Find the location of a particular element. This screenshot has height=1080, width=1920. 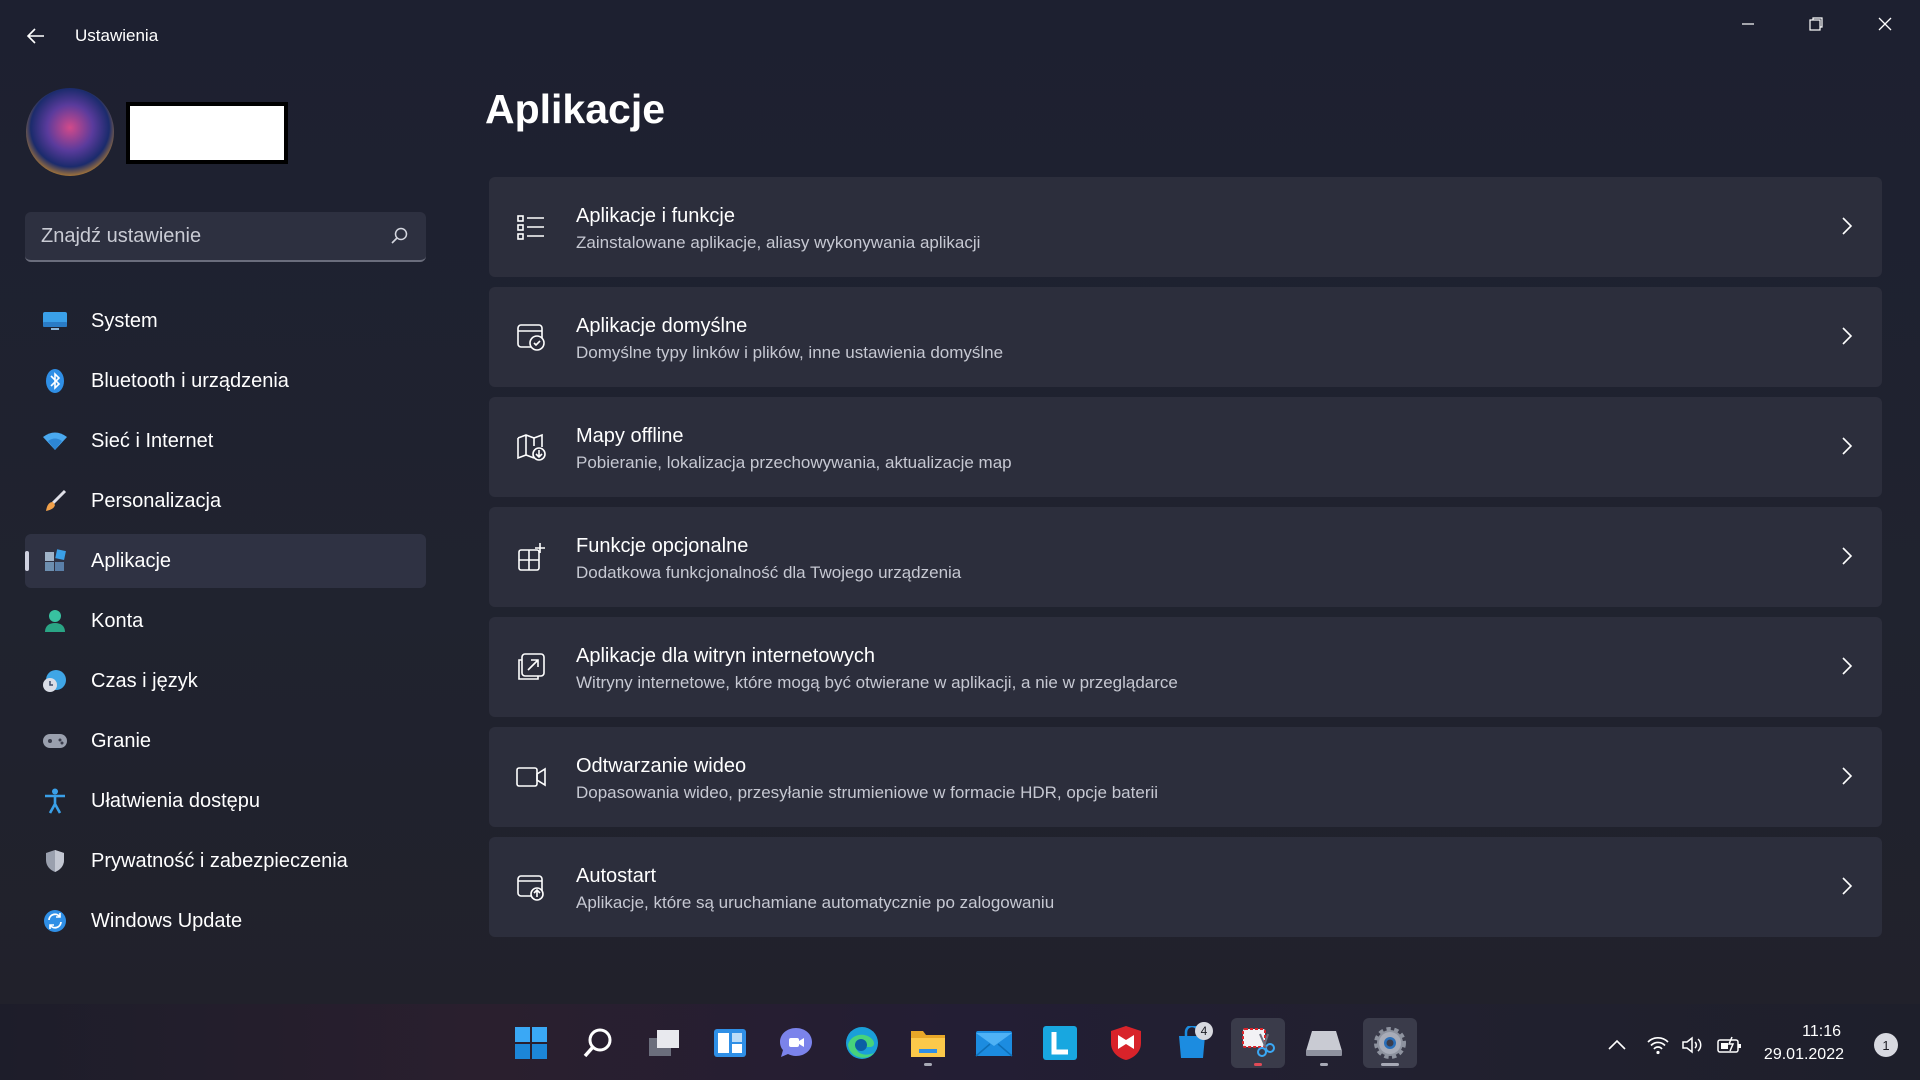

user-avatar is located at coordinates (70, 132).